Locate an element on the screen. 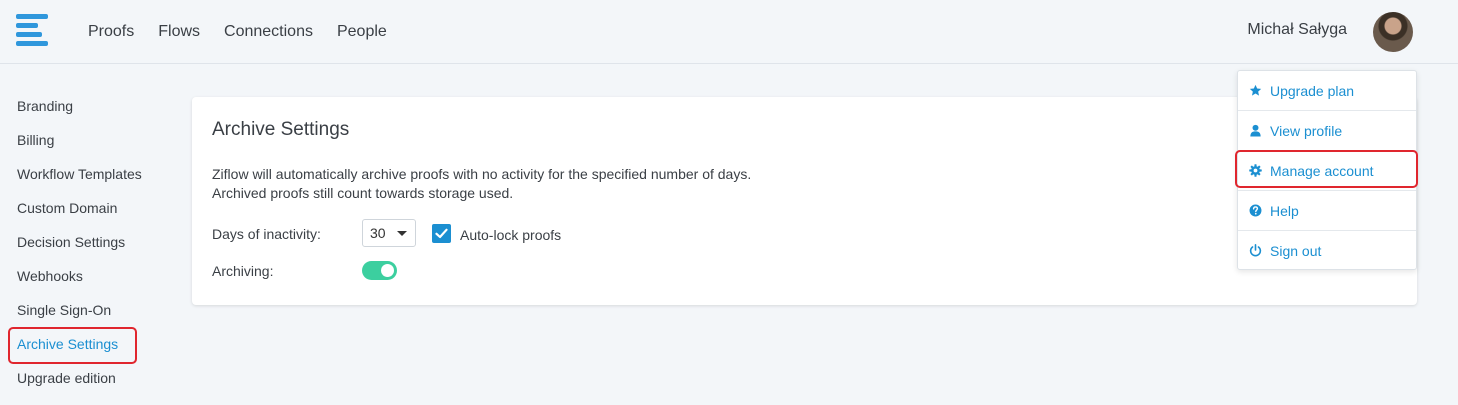 The image size is (1458, 405). sidebar-item-custom-domain: Custom Domain is located at coordinates (79, 208).